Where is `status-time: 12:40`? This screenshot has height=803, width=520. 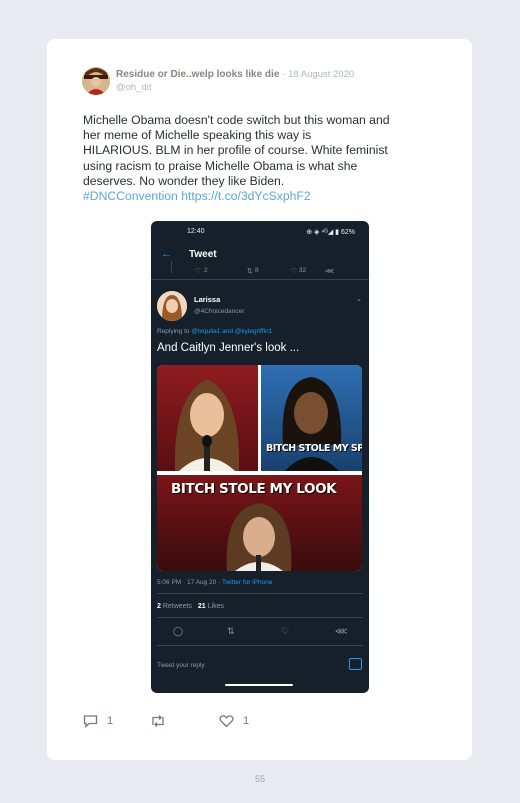 status-time: 12:40 is located at coordinates (196, 231).